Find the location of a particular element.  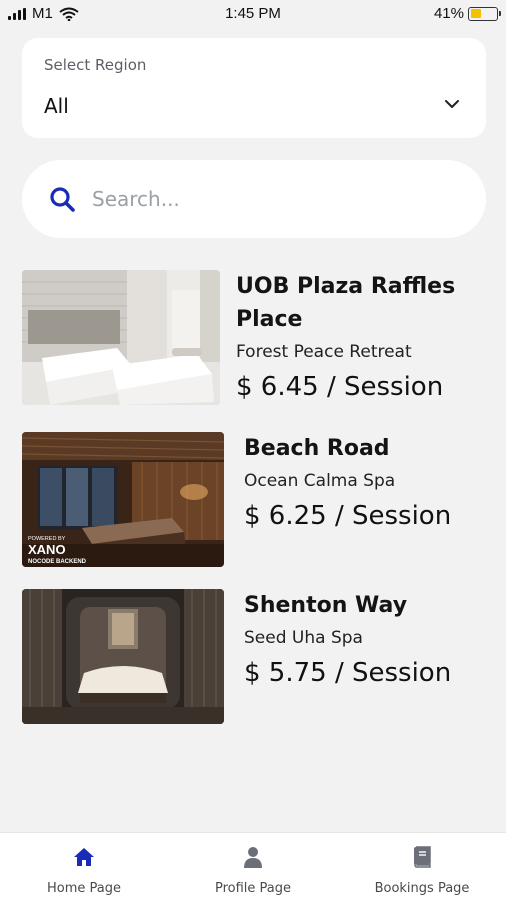

nav-profile: Profile Page is located at coordinates (253, 866).